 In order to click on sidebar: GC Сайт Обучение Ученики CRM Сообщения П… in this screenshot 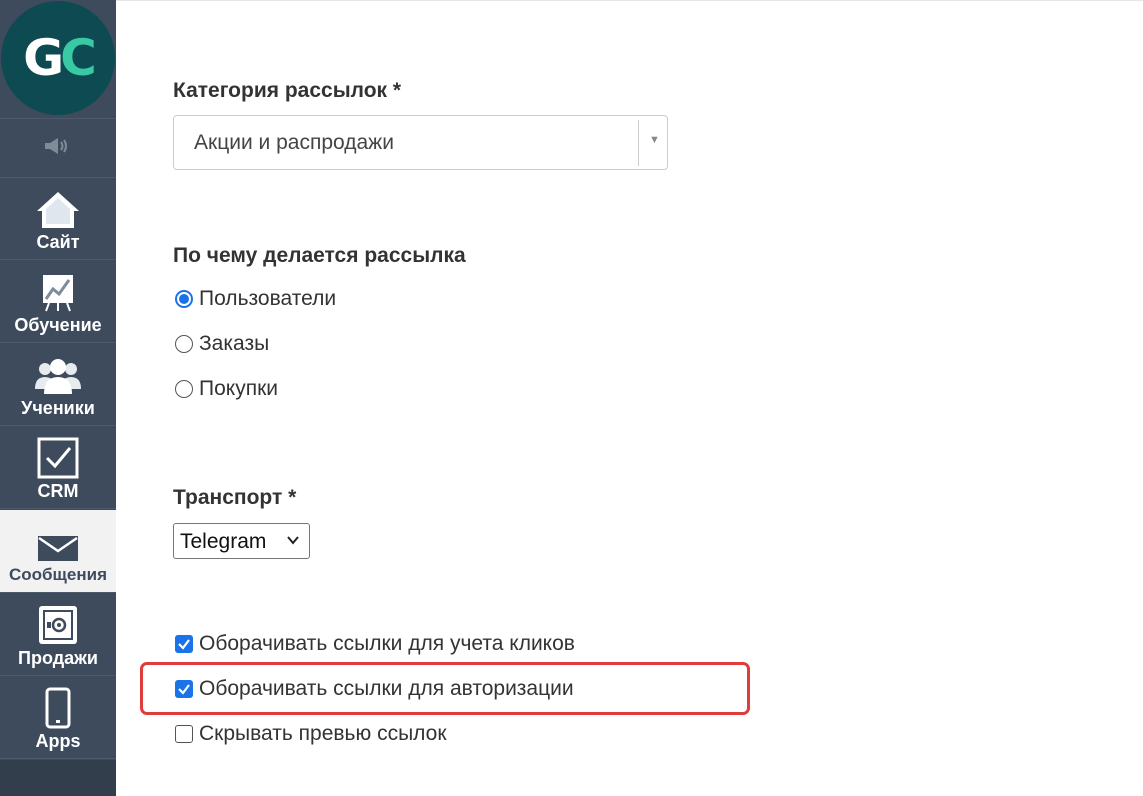, I will do `click(58, 398)`.